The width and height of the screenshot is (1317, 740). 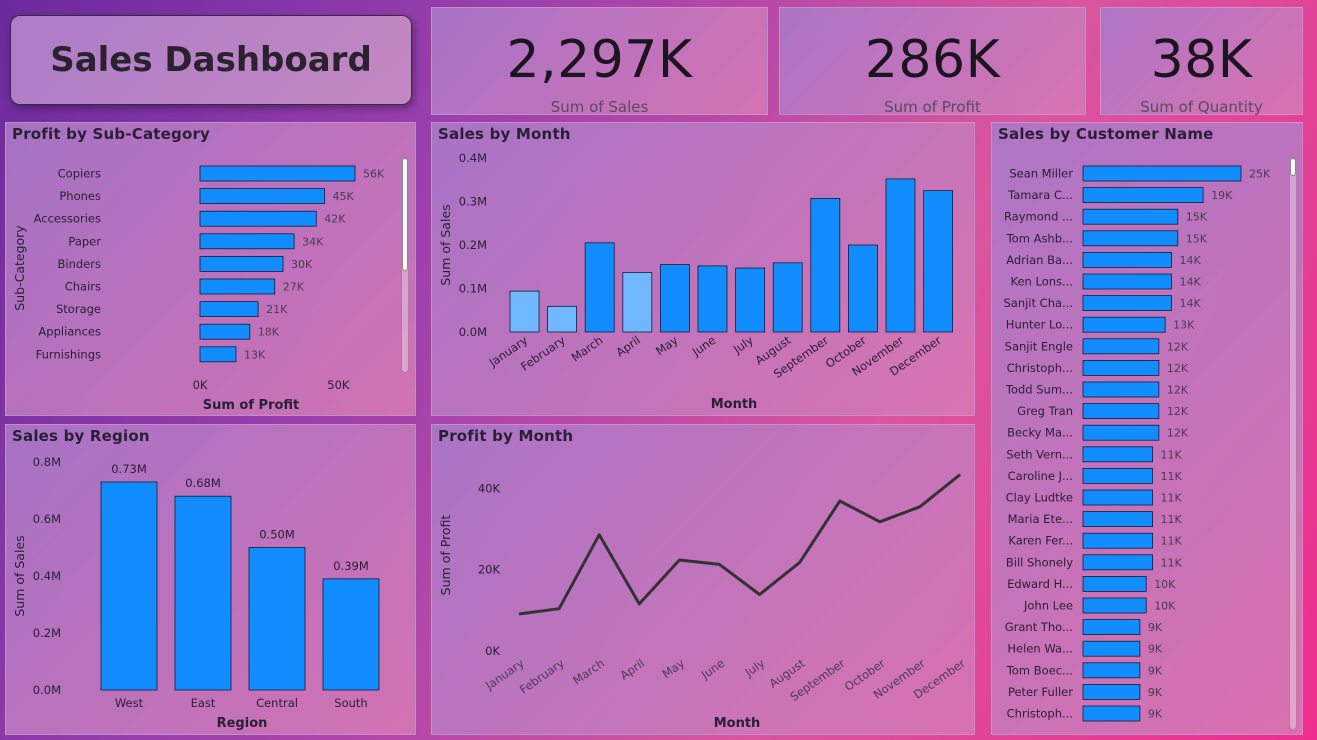 What do you see at coordinates (405, 214) in the screenshot?
I see `scrollbar-thumb-subcategory` at bounding box center [405, 214].